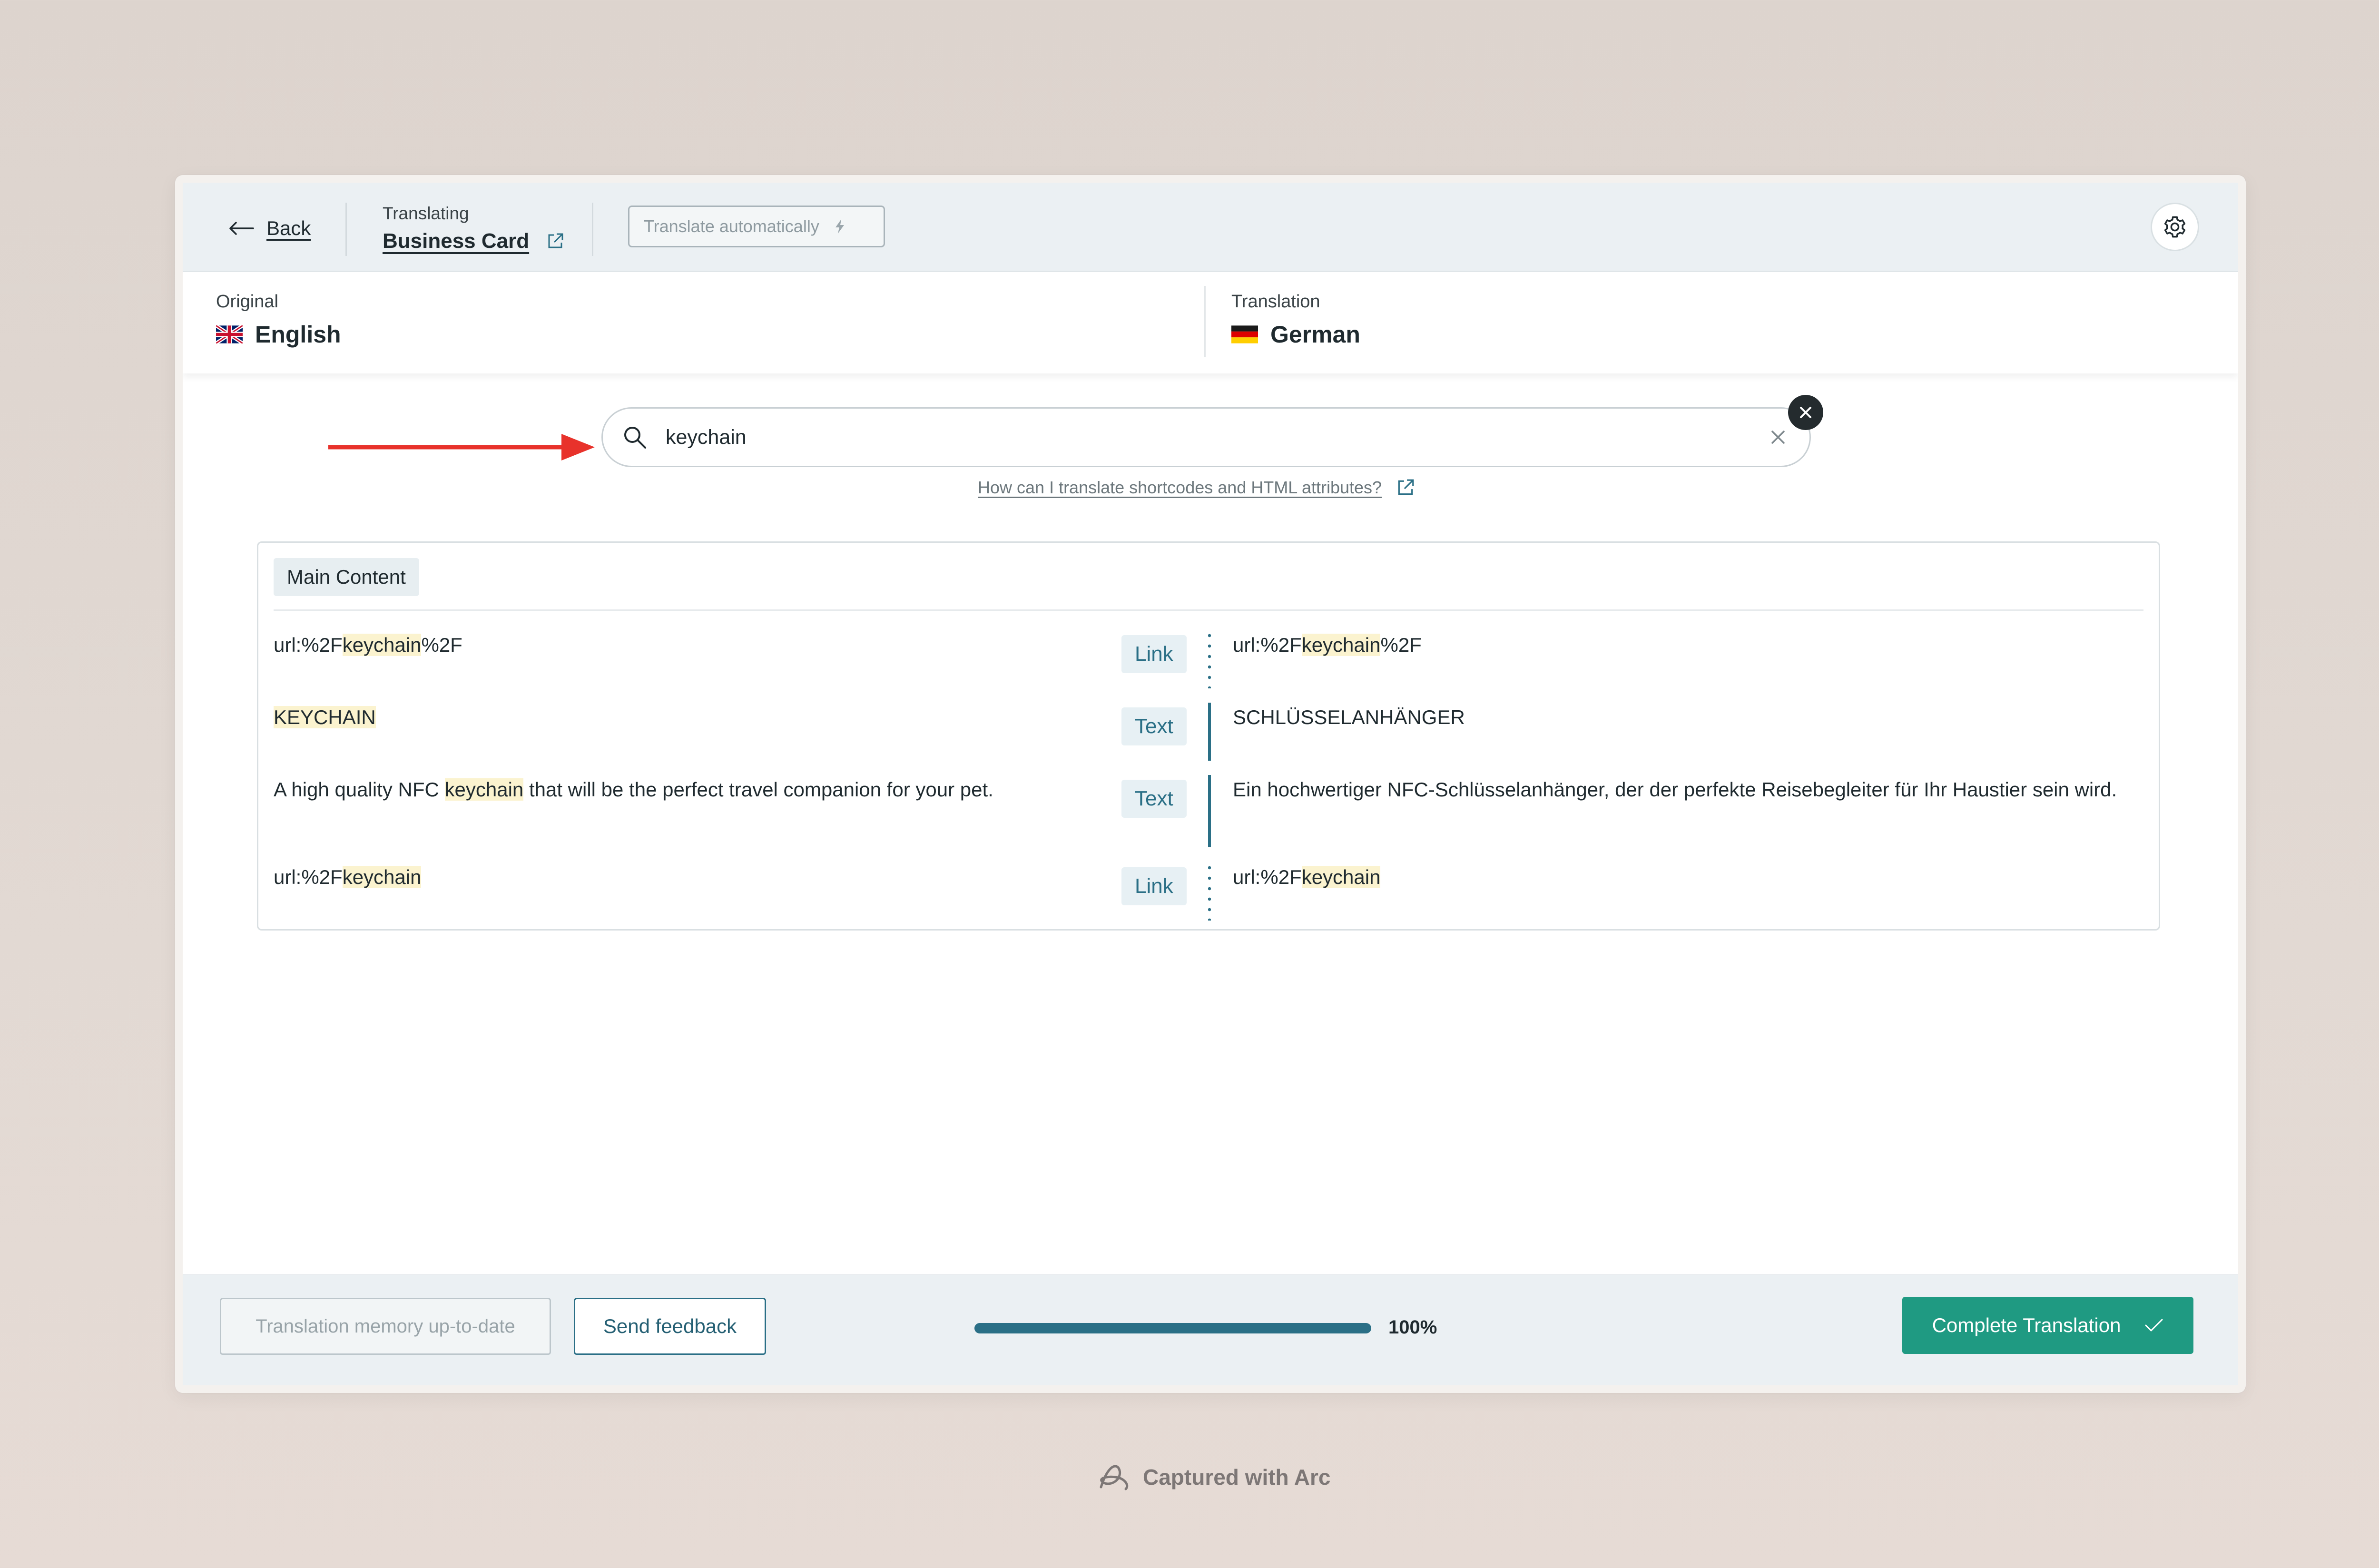 The width and height of the screenshot is (2379, 1568). I want to click on send-feedback-button: Send feedback, so click(670, 1326).